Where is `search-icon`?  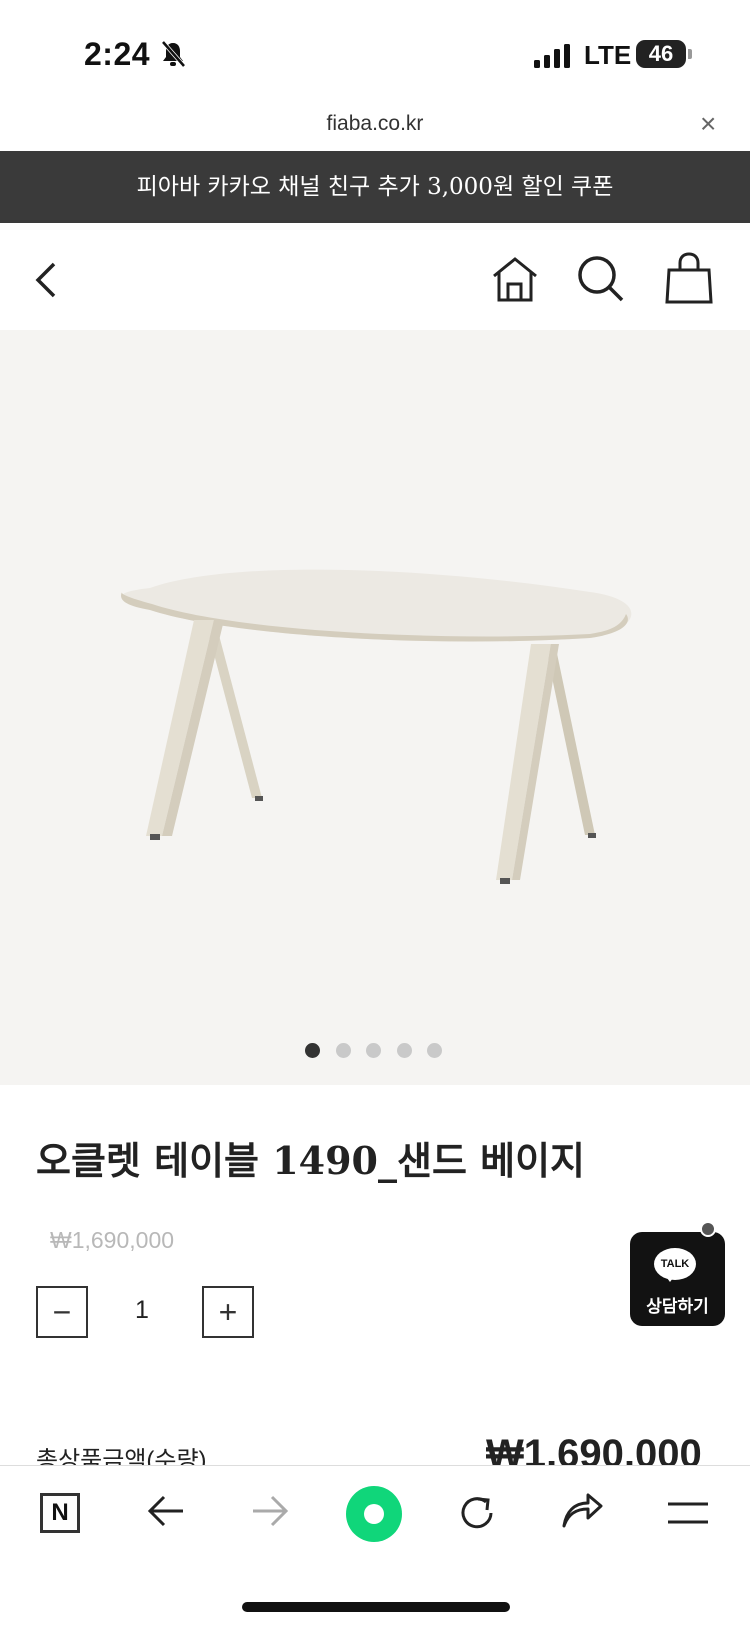
search-icon is located at coordinates (601, 279).